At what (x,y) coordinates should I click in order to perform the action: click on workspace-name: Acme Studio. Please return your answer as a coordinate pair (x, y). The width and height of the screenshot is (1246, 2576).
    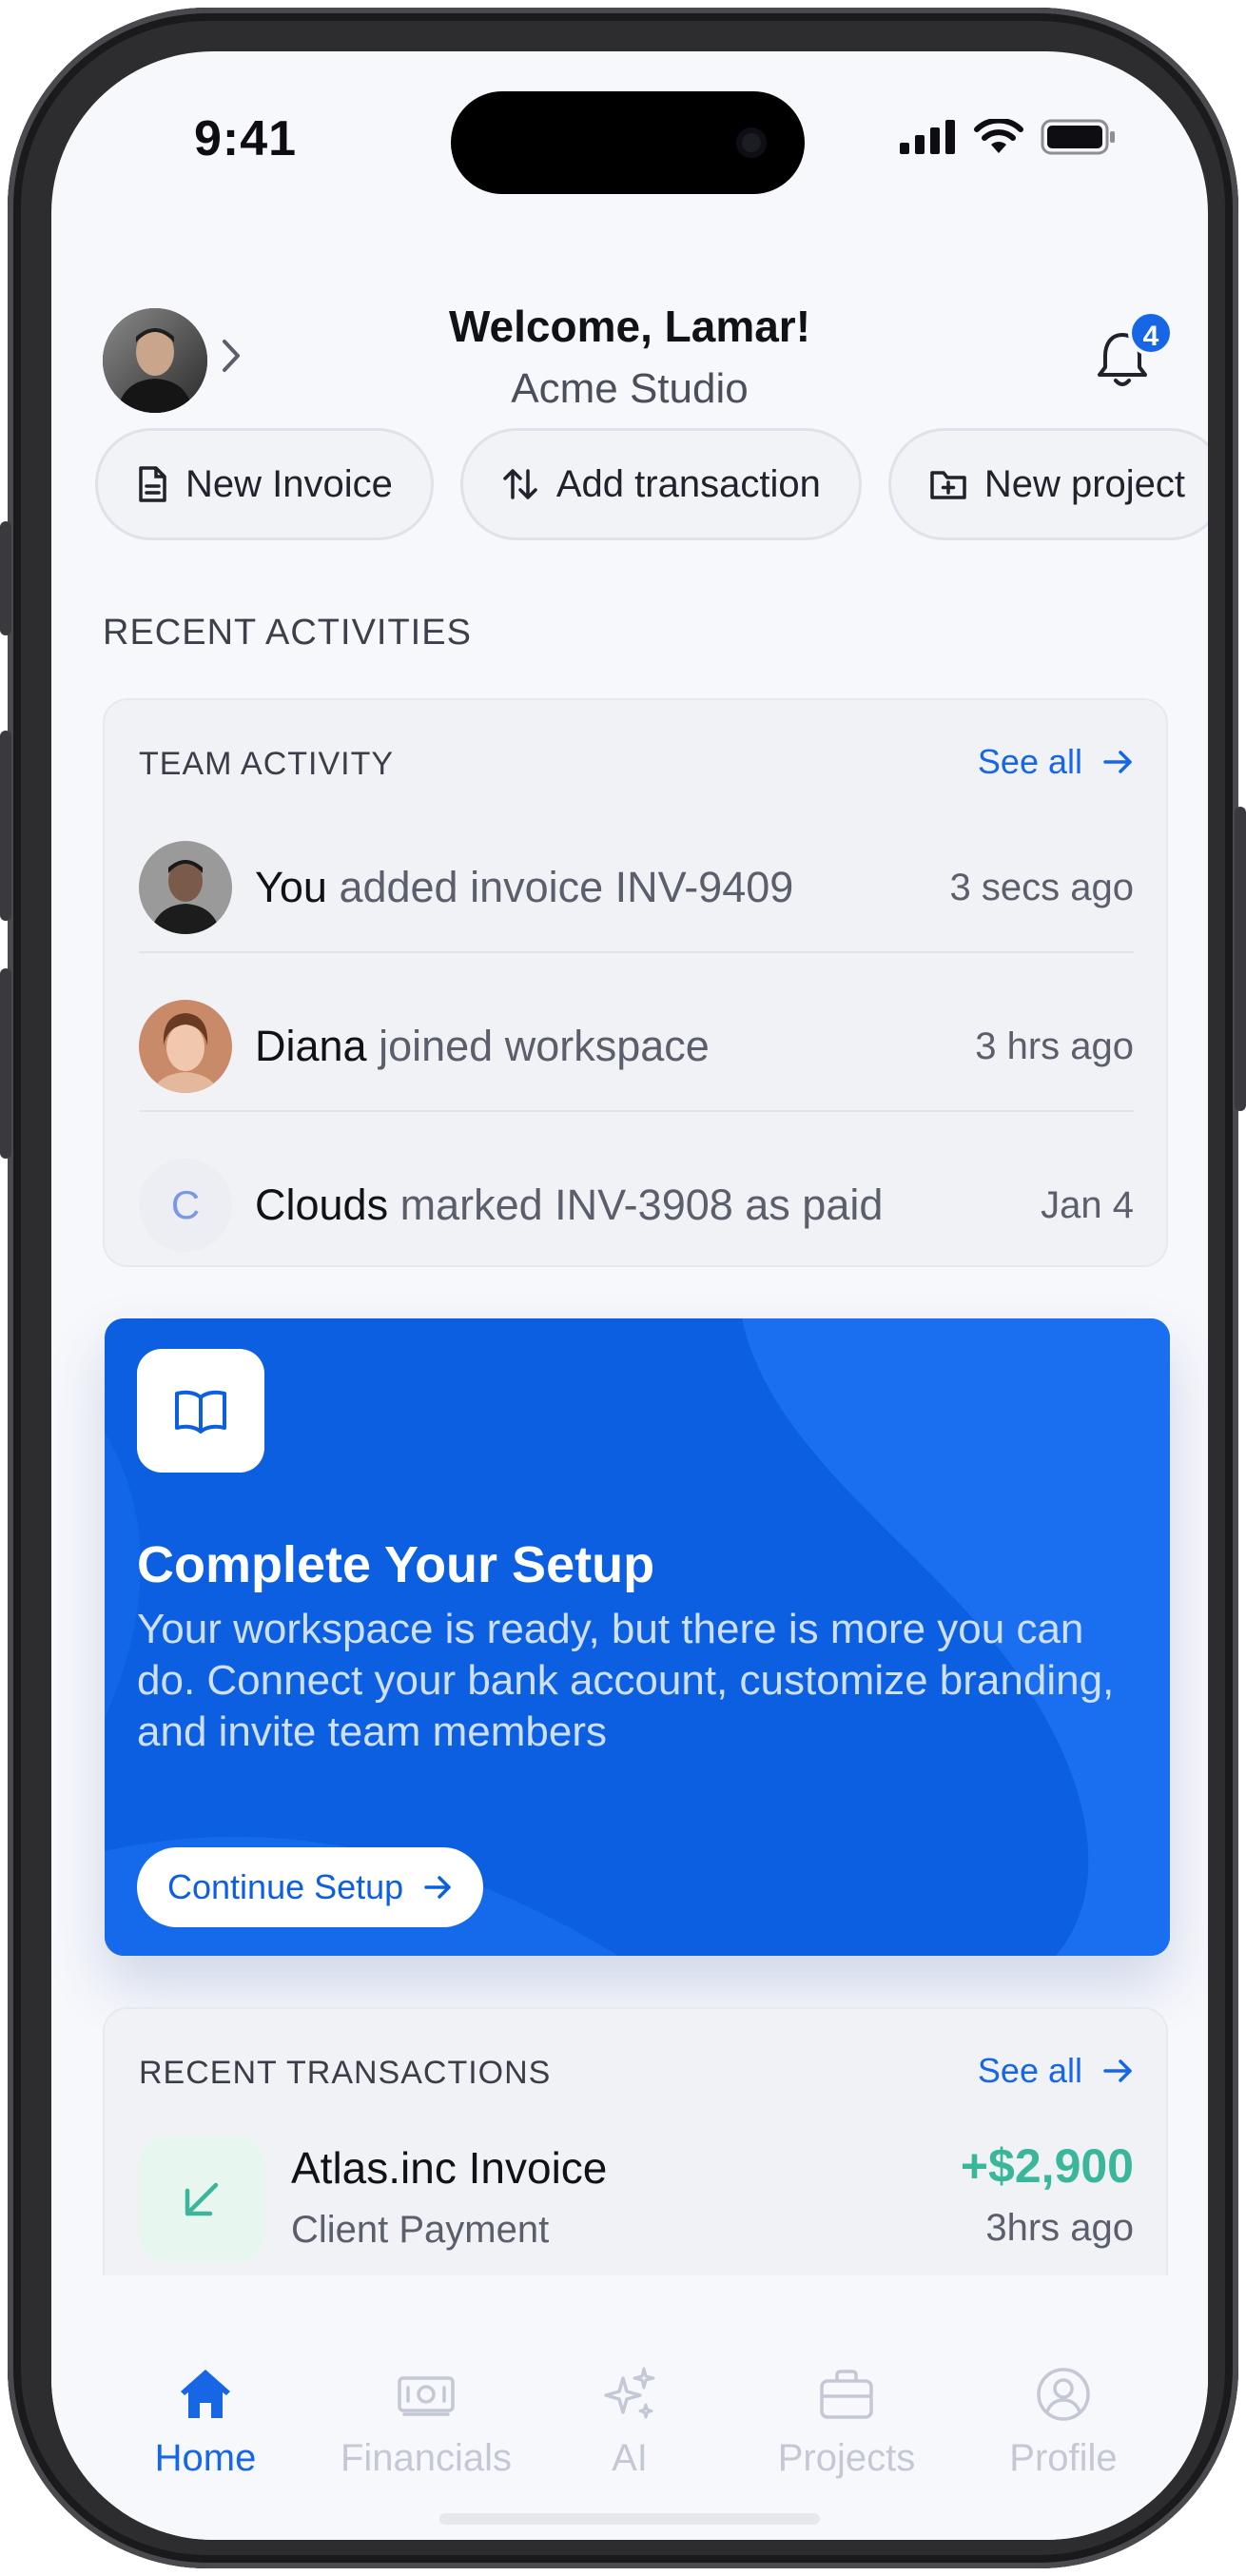
    Looking at the image, I should click on (630, 388).